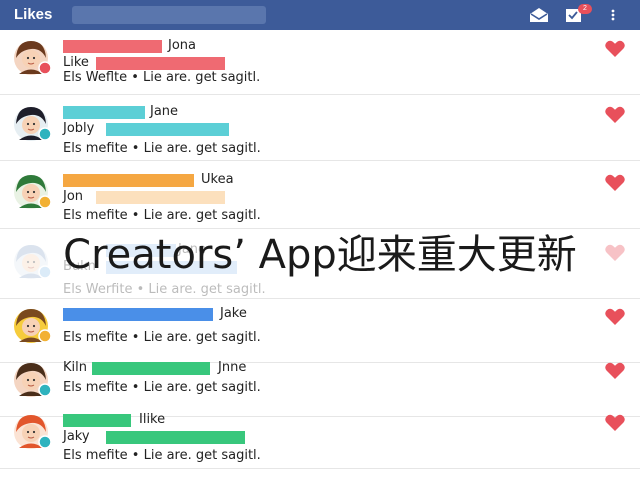  I want to click on activity-caption: Els Werfite • Lie are. get sagitl., so click(164, 289).